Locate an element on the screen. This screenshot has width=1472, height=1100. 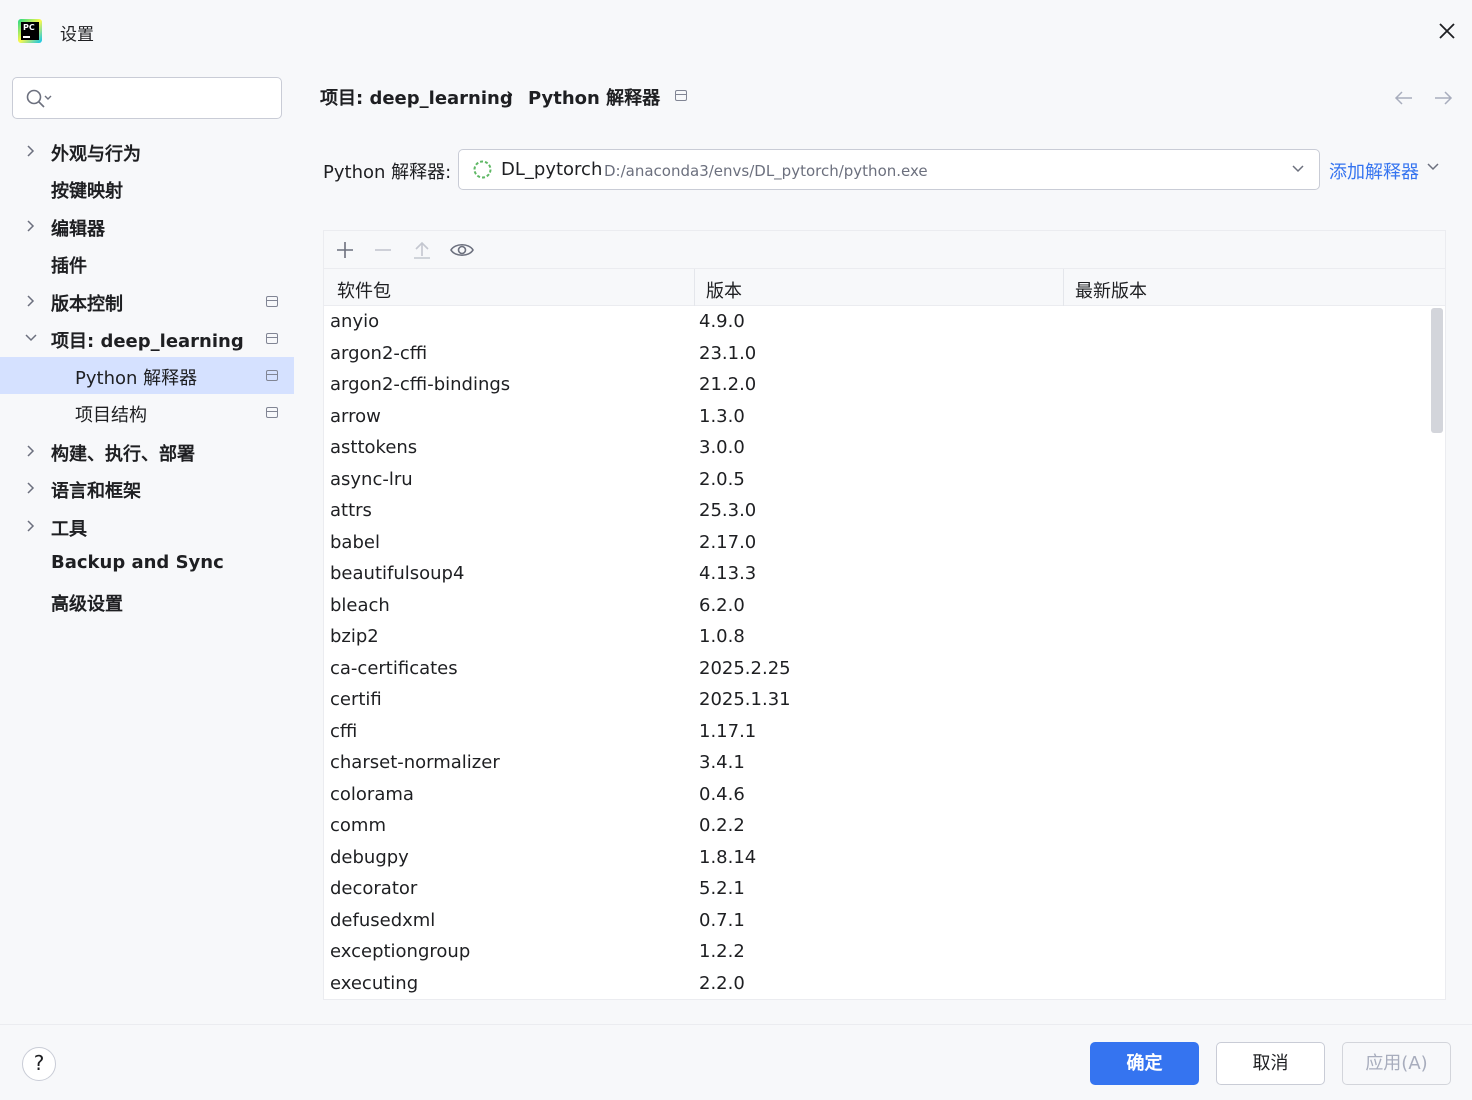
title-bar: PC 设置 is located at coordinates (736, 30).